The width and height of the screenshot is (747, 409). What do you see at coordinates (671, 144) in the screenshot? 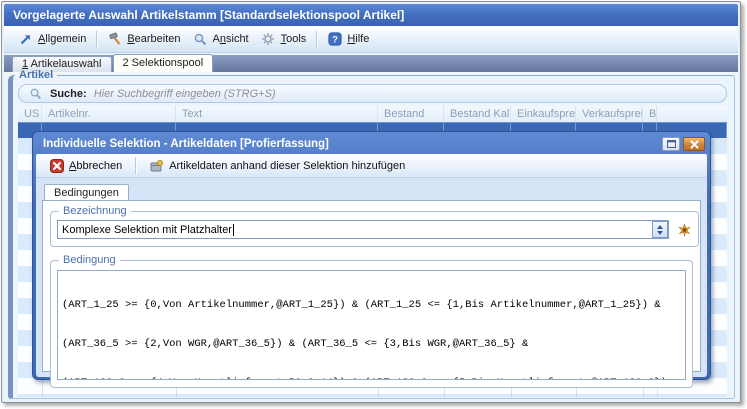
I see `restore-button` at bounding box center [671, 144].